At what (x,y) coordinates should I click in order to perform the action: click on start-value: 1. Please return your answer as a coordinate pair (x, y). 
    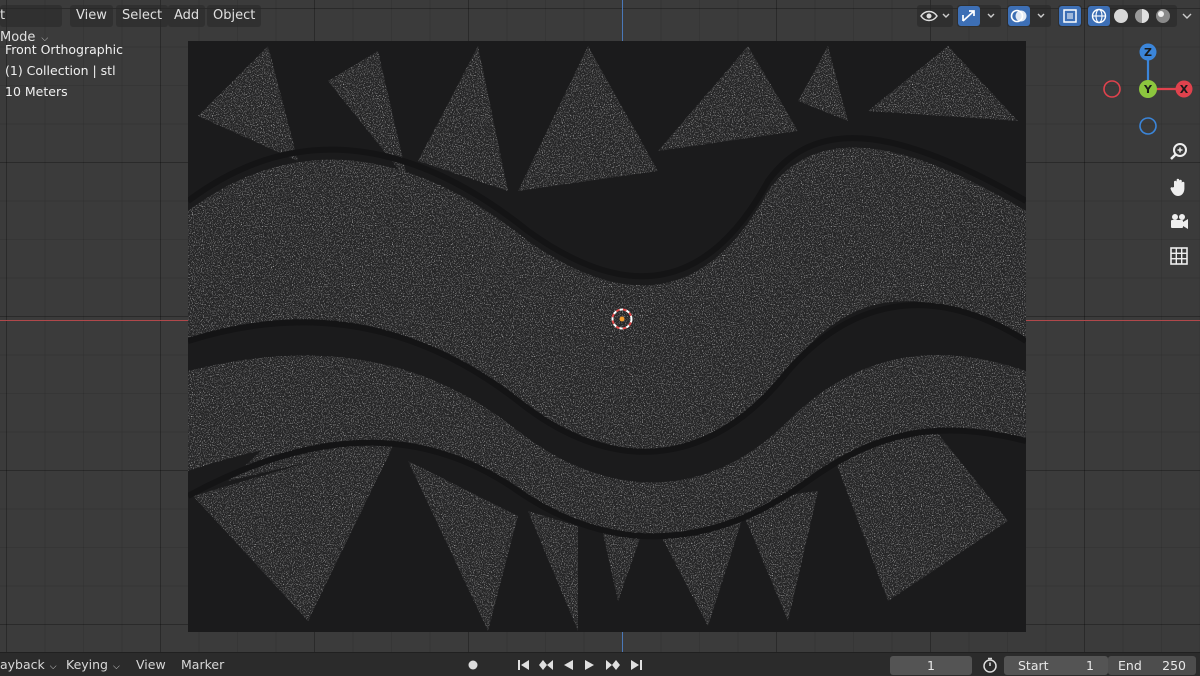
    Looking at the image, I should click on (1090, 665).